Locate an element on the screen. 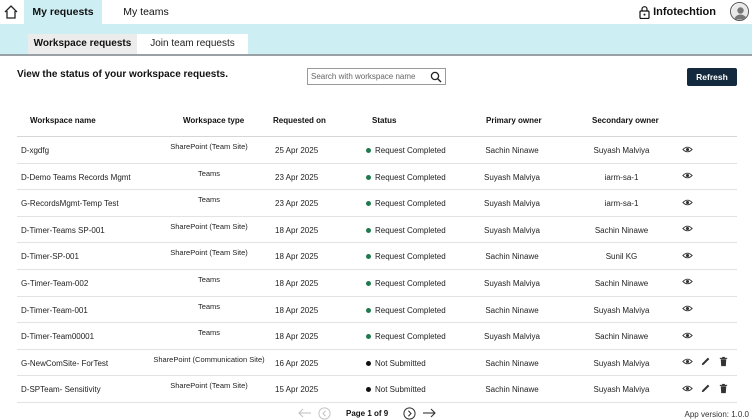  workspace-name: D-Timer-SP-001 is located at coordinates (50, 257).